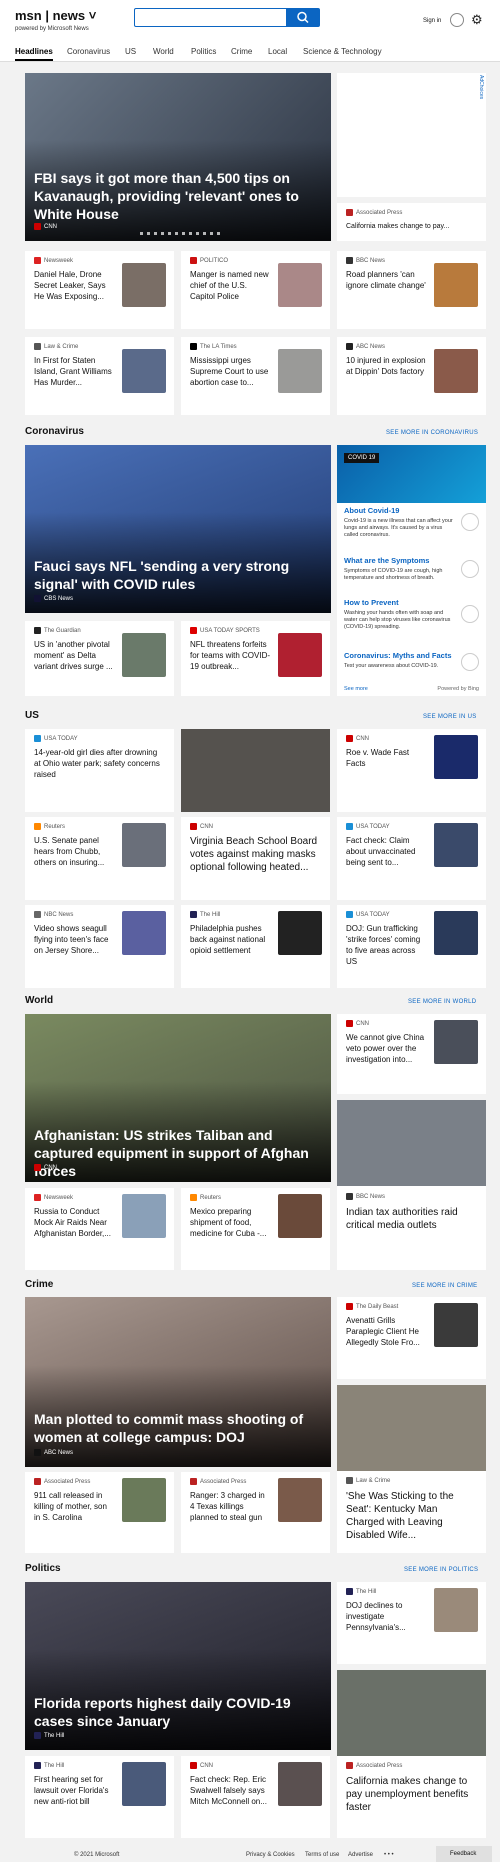 Image resolution: width=500 pixels, height=1862 pixels. What do you see at coordinates (389, 1855) in the screenshot?
I see `more-icon: • • •` at bounding box center [389, 1855].